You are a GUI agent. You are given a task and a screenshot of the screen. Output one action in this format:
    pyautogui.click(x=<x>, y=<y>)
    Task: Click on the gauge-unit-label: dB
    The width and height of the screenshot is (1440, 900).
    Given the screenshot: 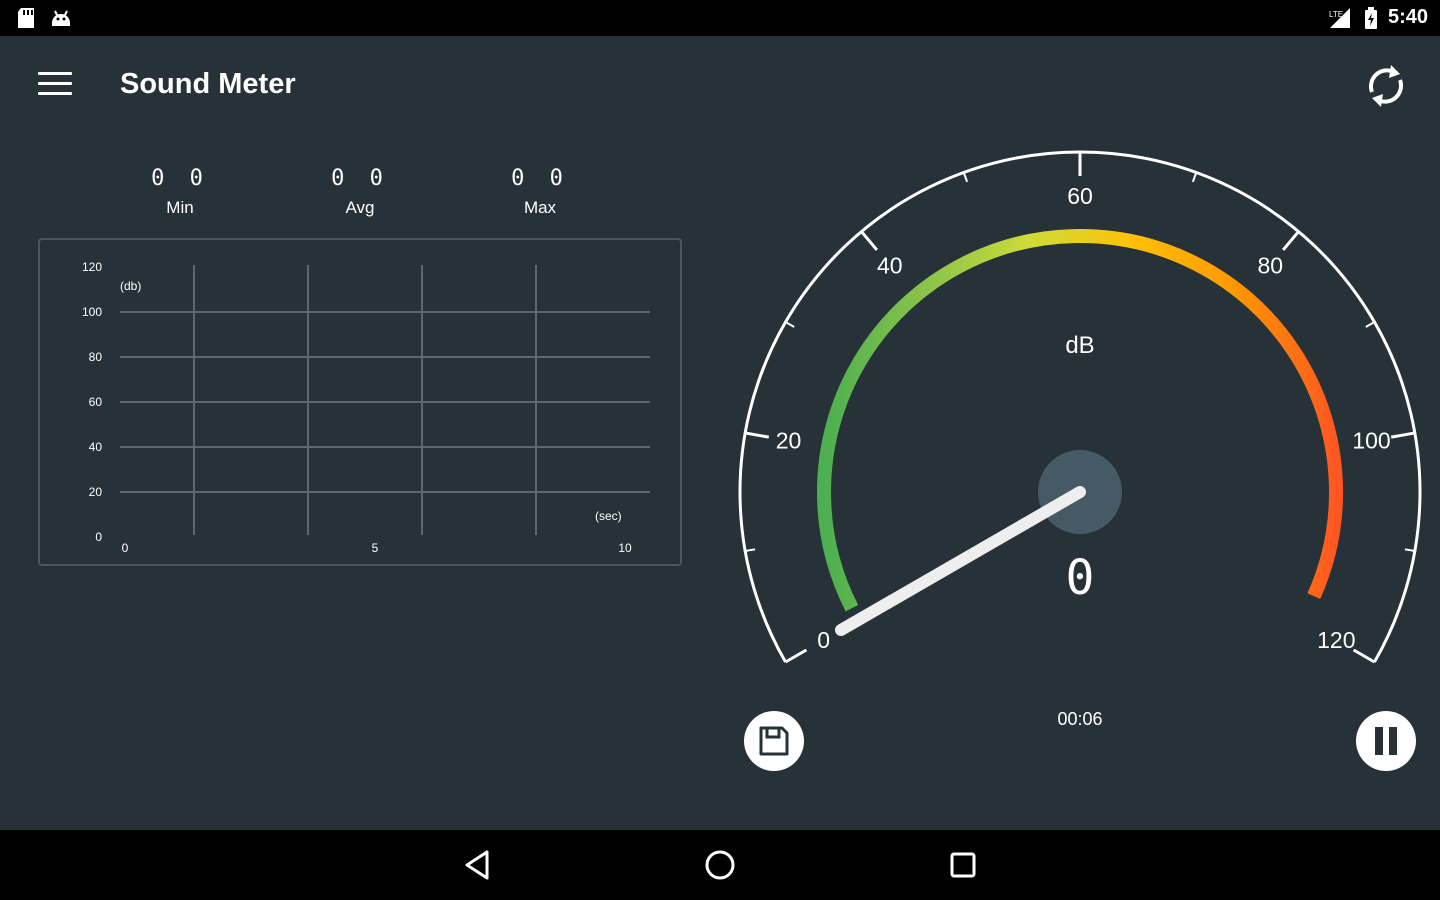 What is the action you would take?
    pyautogui.click(x=1079, y=345)
    